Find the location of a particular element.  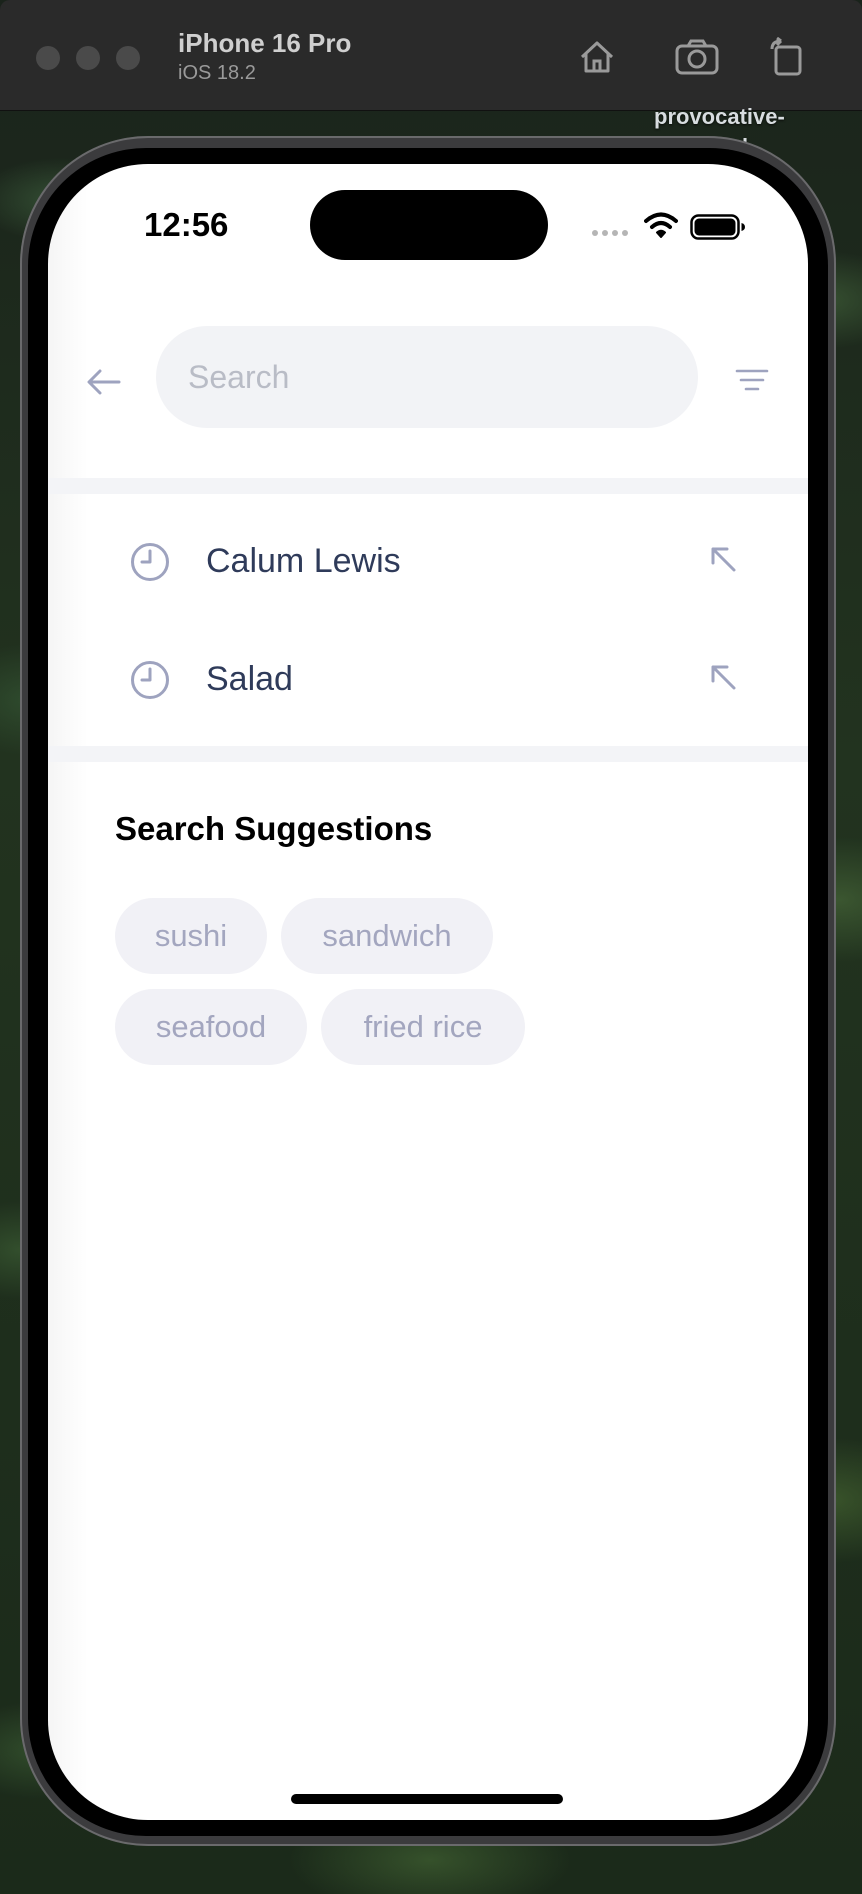

wifi-icon is located at coordinates (661, 225).